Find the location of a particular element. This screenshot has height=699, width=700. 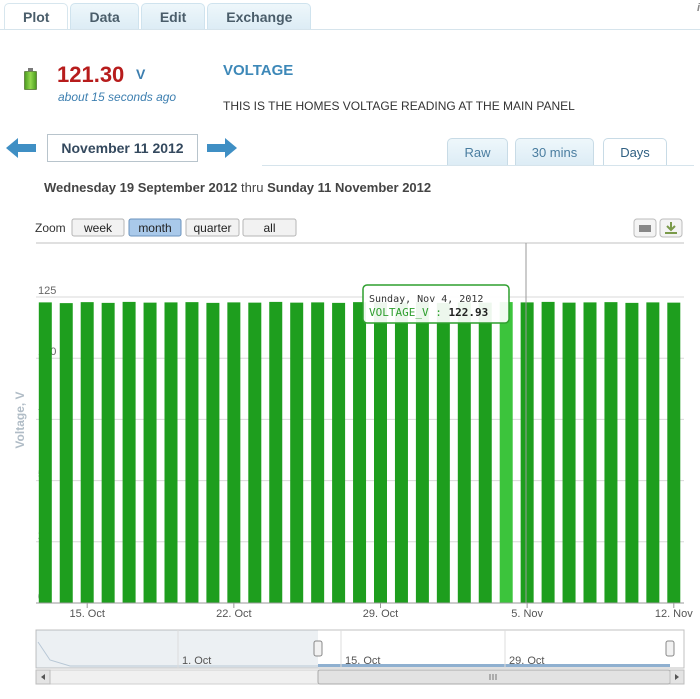

current-date-display: November 11 2012 is located at coordinates (122, 148).